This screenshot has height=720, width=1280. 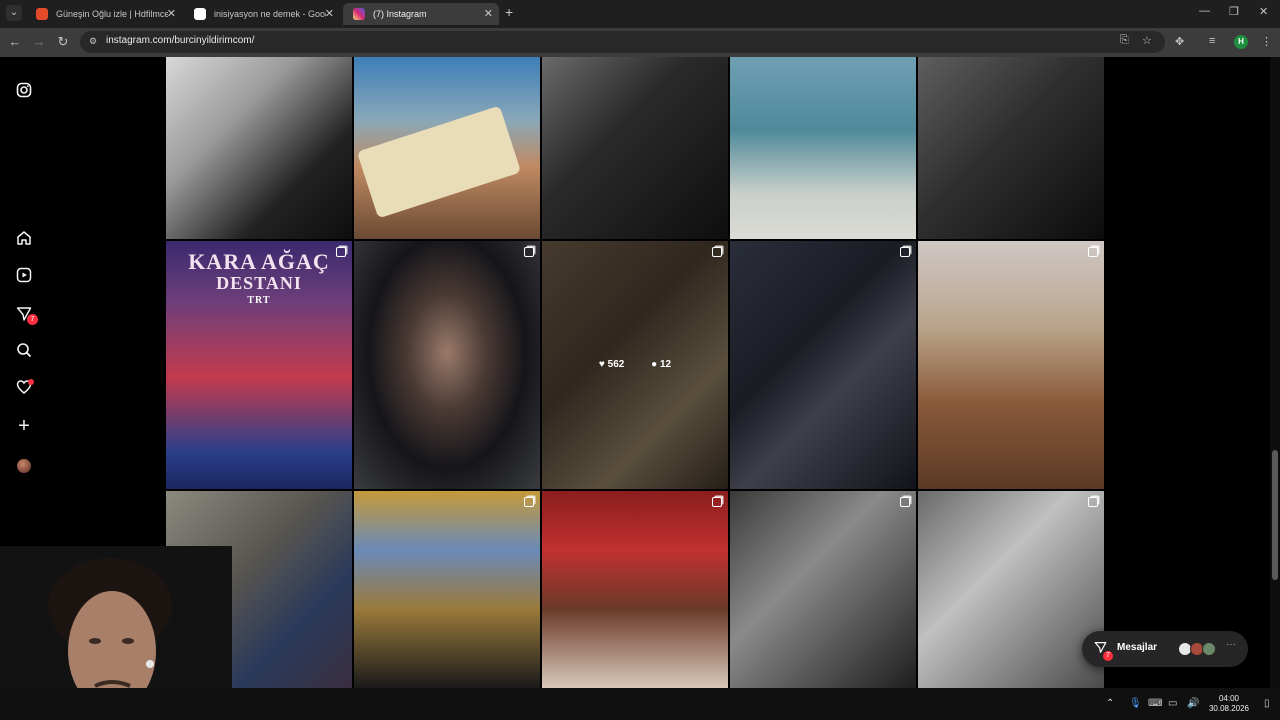 I want to click on os-taskbar: ⌃ 🎙 ⌨ ▭ 🔊 04:00 30.08.2026 ▯, so click(x=640, y=704).